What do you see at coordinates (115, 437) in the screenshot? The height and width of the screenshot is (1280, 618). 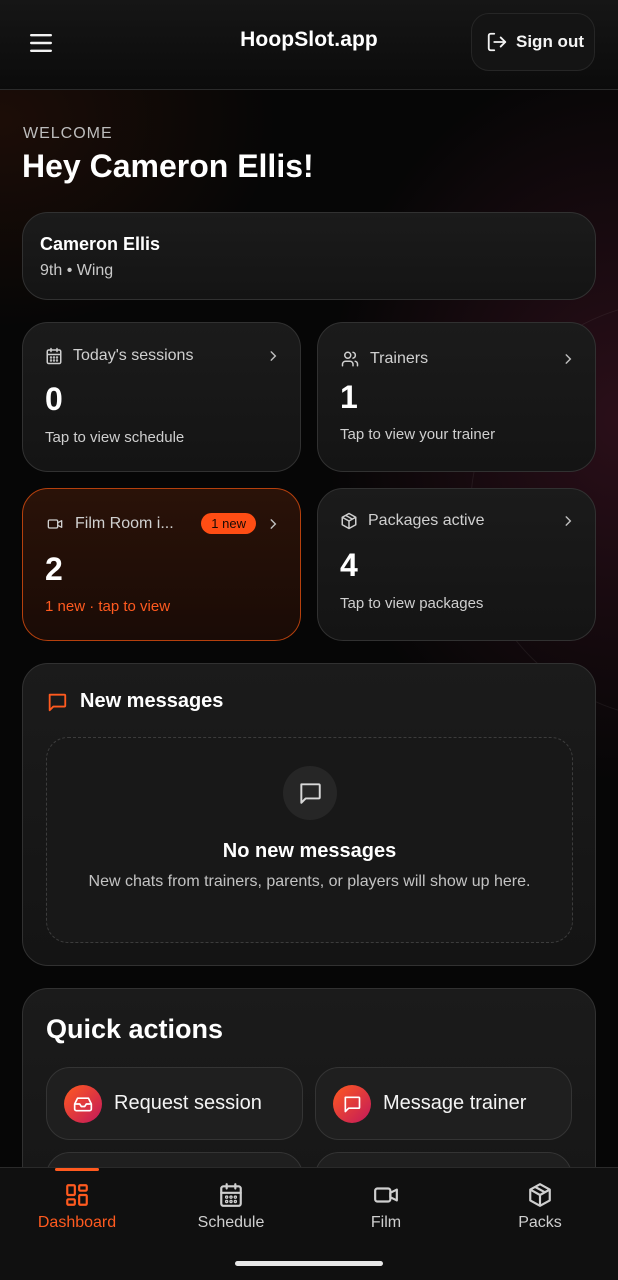 I see `stat-subtitle: Tap to view schedule` at bounding box center [115, 437].